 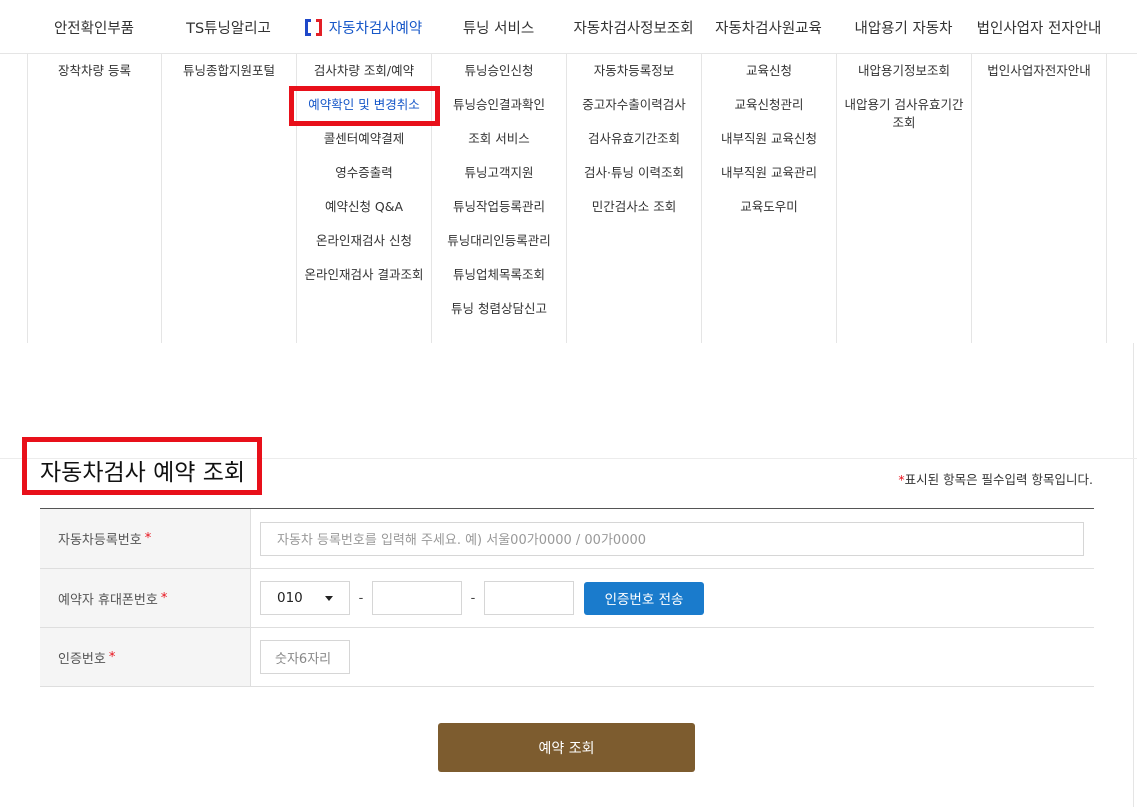 I want to click on tab-safety-parts: 안전확인부품, so click(x=94, y=27).